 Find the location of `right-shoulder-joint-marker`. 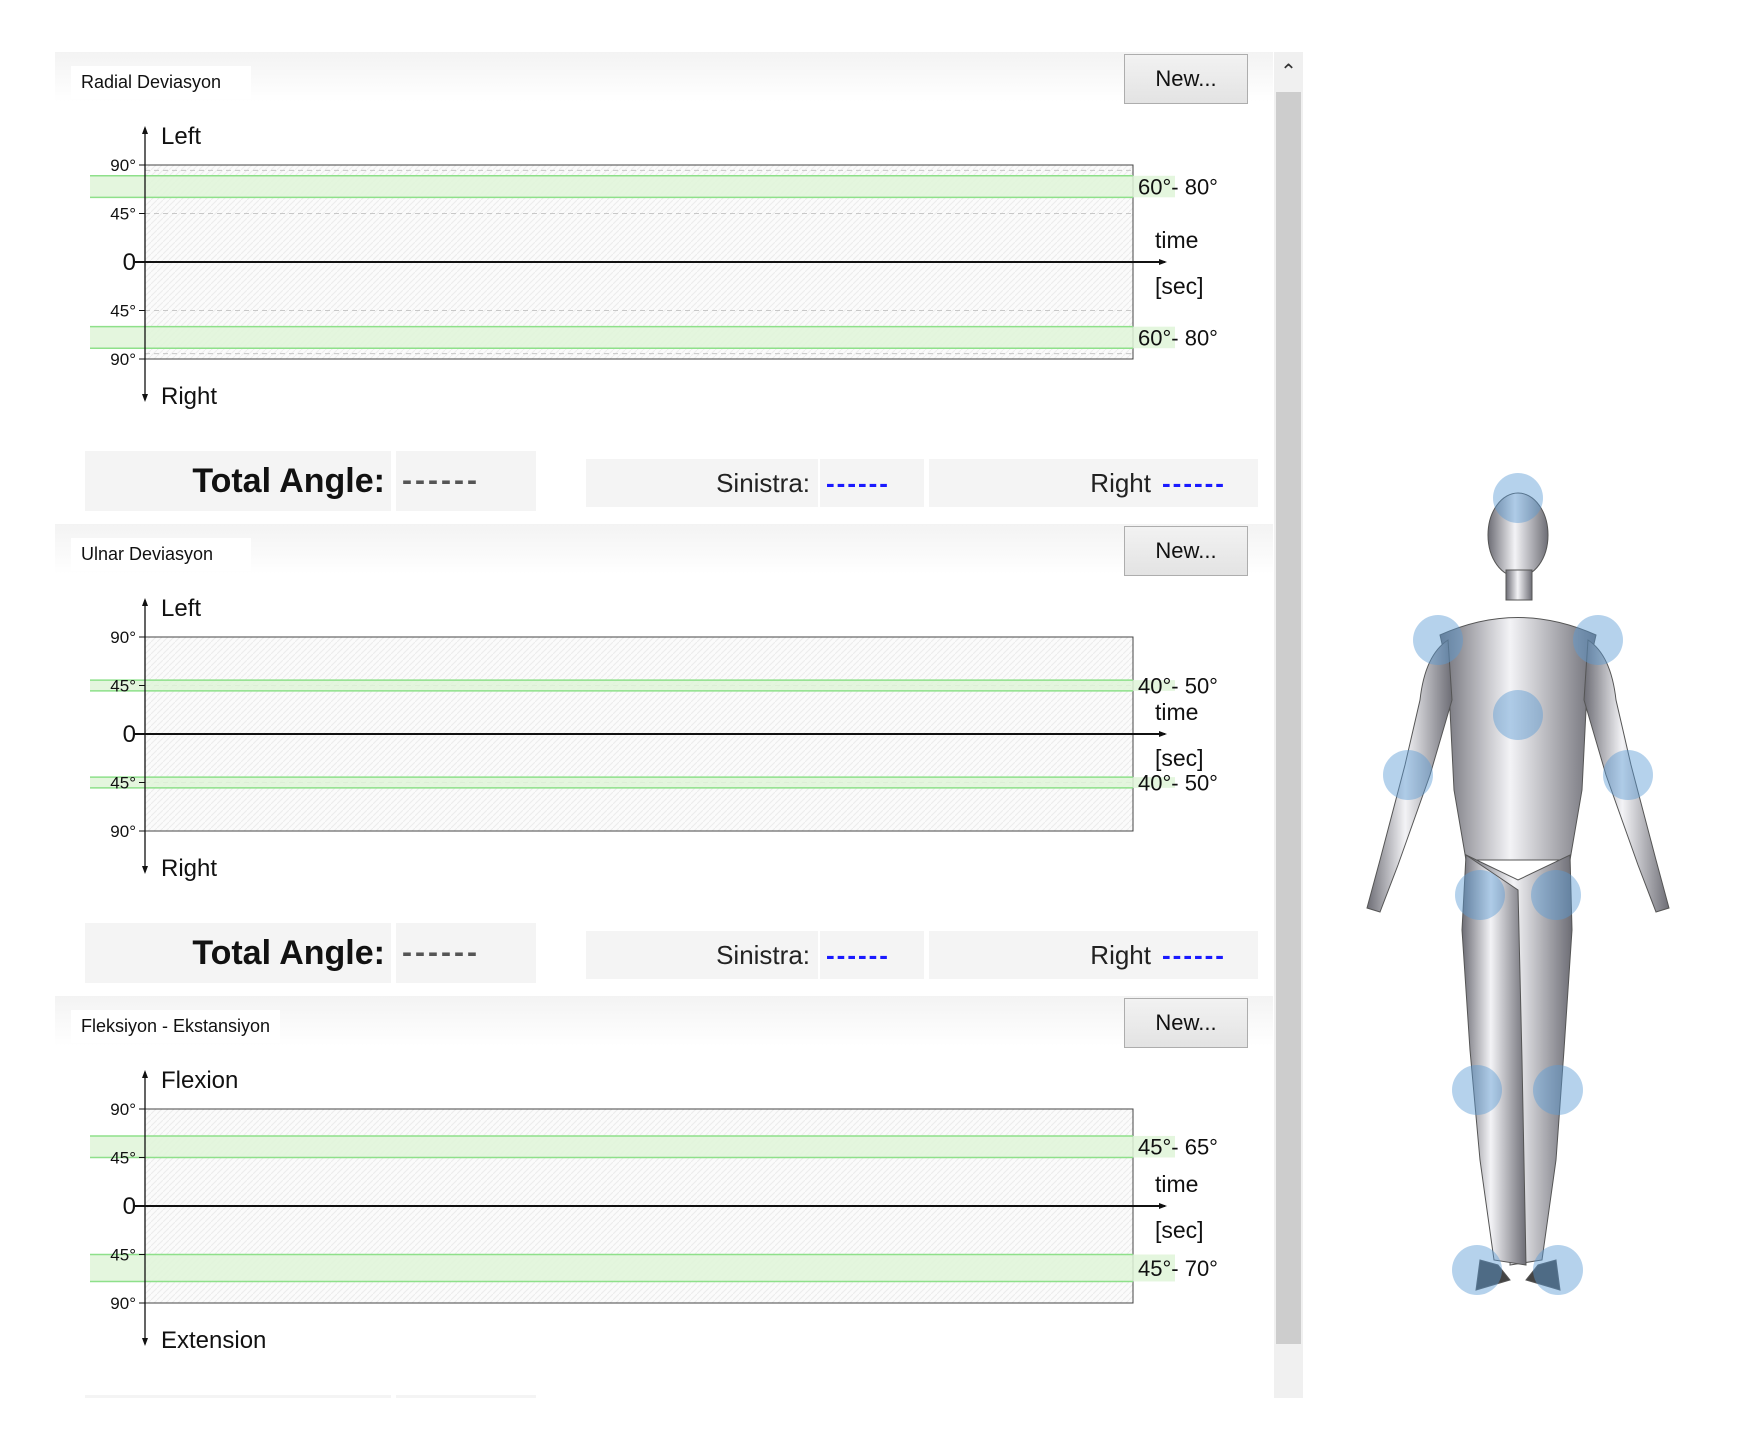

right-shoulder-joint-marker is located at coordinates (1598, 640).